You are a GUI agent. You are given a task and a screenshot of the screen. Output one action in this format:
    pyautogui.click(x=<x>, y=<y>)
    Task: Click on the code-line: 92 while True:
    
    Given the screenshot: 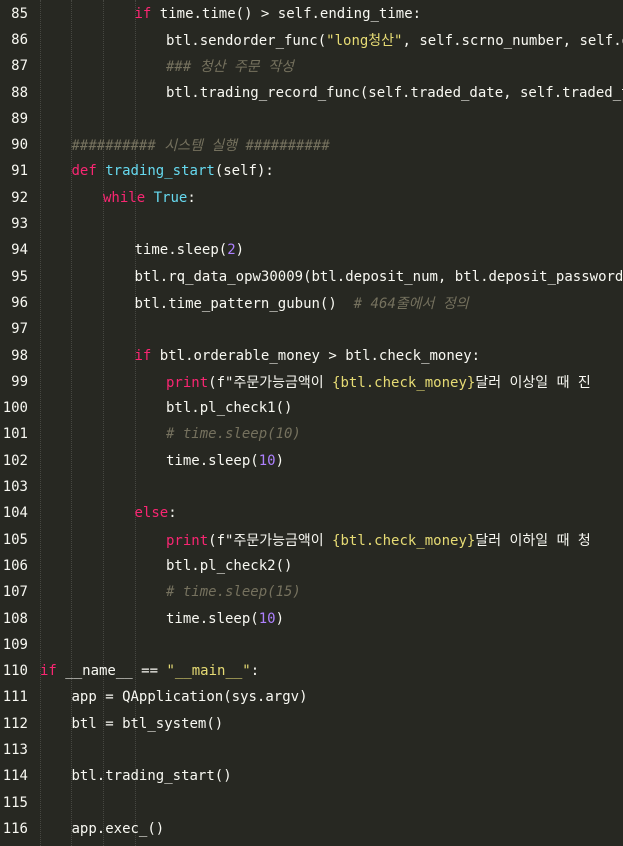 What is the action you would take?
    pyautogui.click(x=311, y=198)
    